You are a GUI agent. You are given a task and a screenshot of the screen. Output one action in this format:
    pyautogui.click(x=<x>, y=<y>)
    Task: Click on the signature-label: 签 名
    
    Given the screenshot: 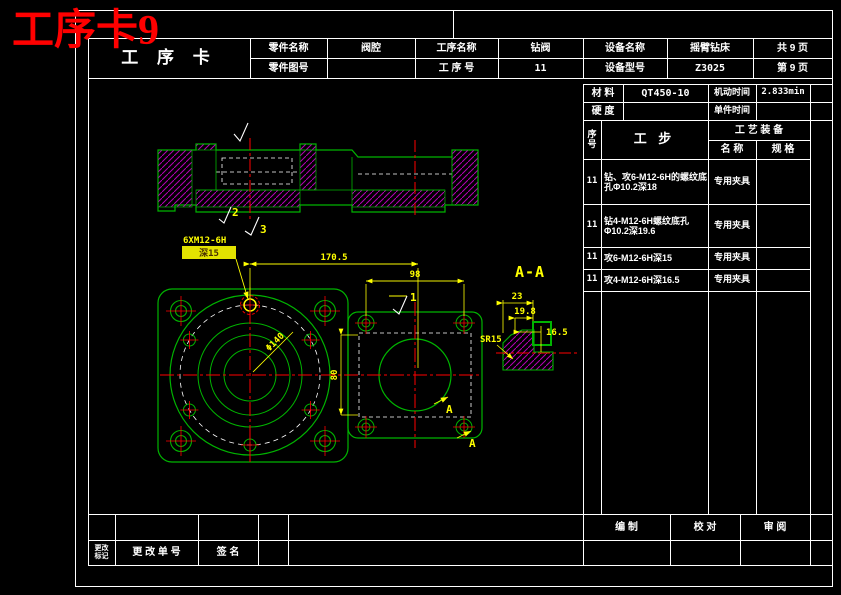 What is the action you would take?
    pyautogui.click(x=228, y=552)
    